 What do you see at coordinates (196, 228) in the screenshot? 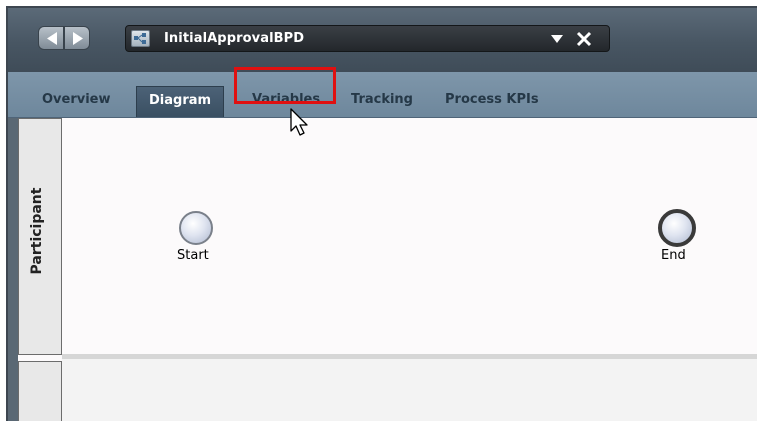
I see `start-event` at bounding box center [196, 228].